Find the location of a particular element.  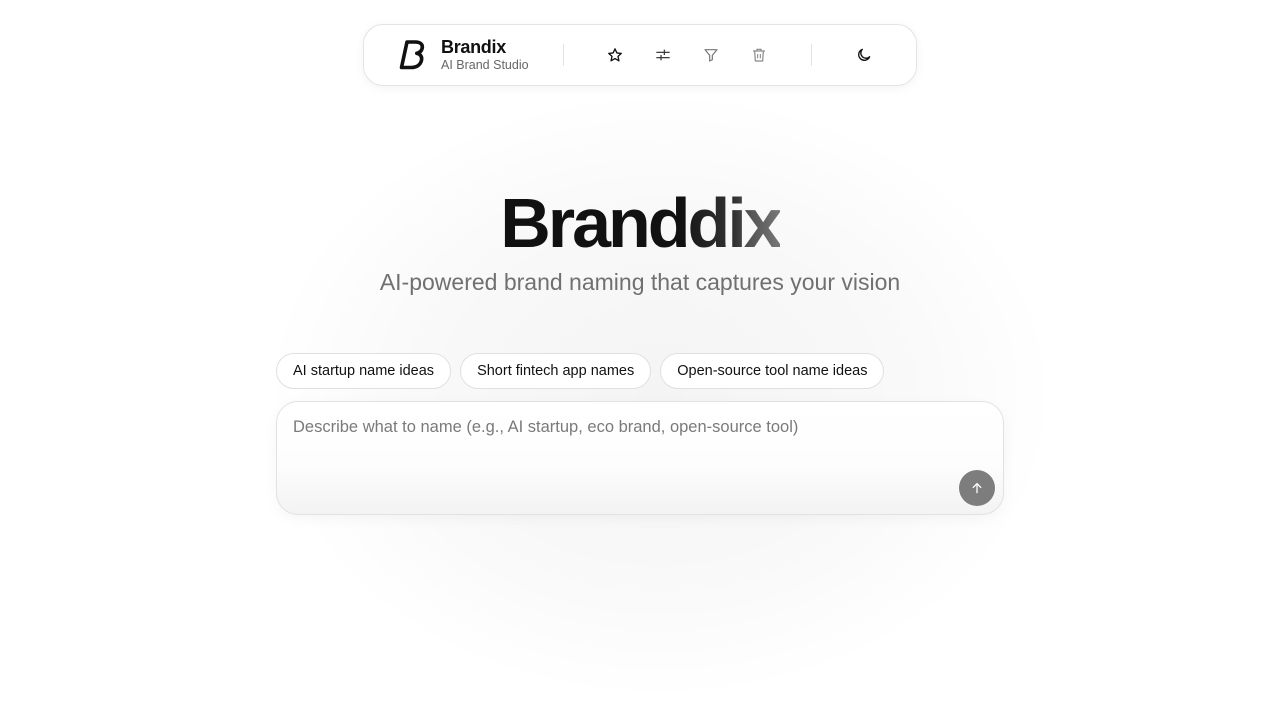

send-button is located at coordinates (977, 488).